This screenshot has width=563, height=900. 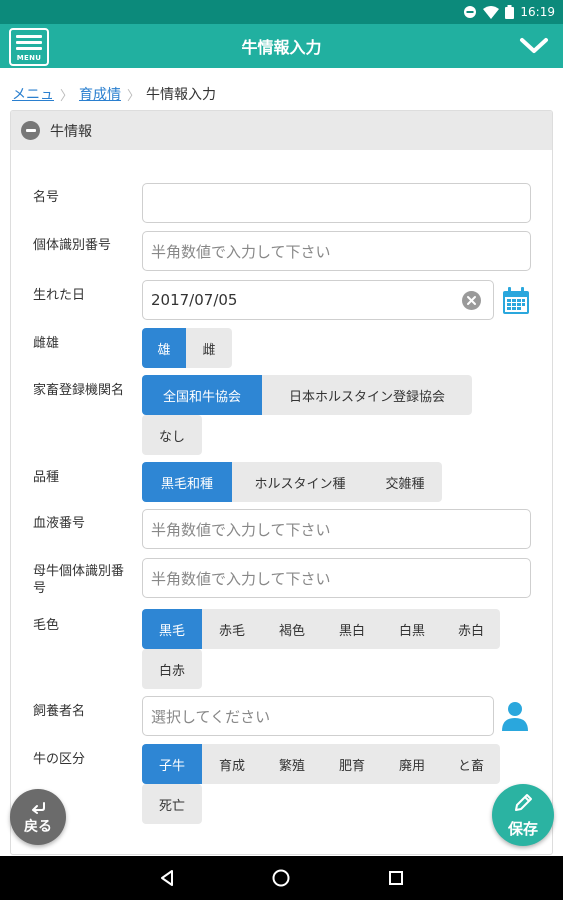 I want to click on battery-icon, so click(x=510, y=12).